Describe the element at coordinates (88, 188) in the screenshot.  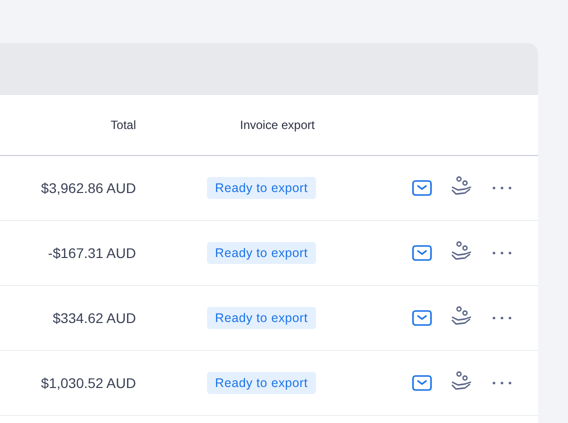
I see `total-cell-text: $3,962.86 AUD` at that location.